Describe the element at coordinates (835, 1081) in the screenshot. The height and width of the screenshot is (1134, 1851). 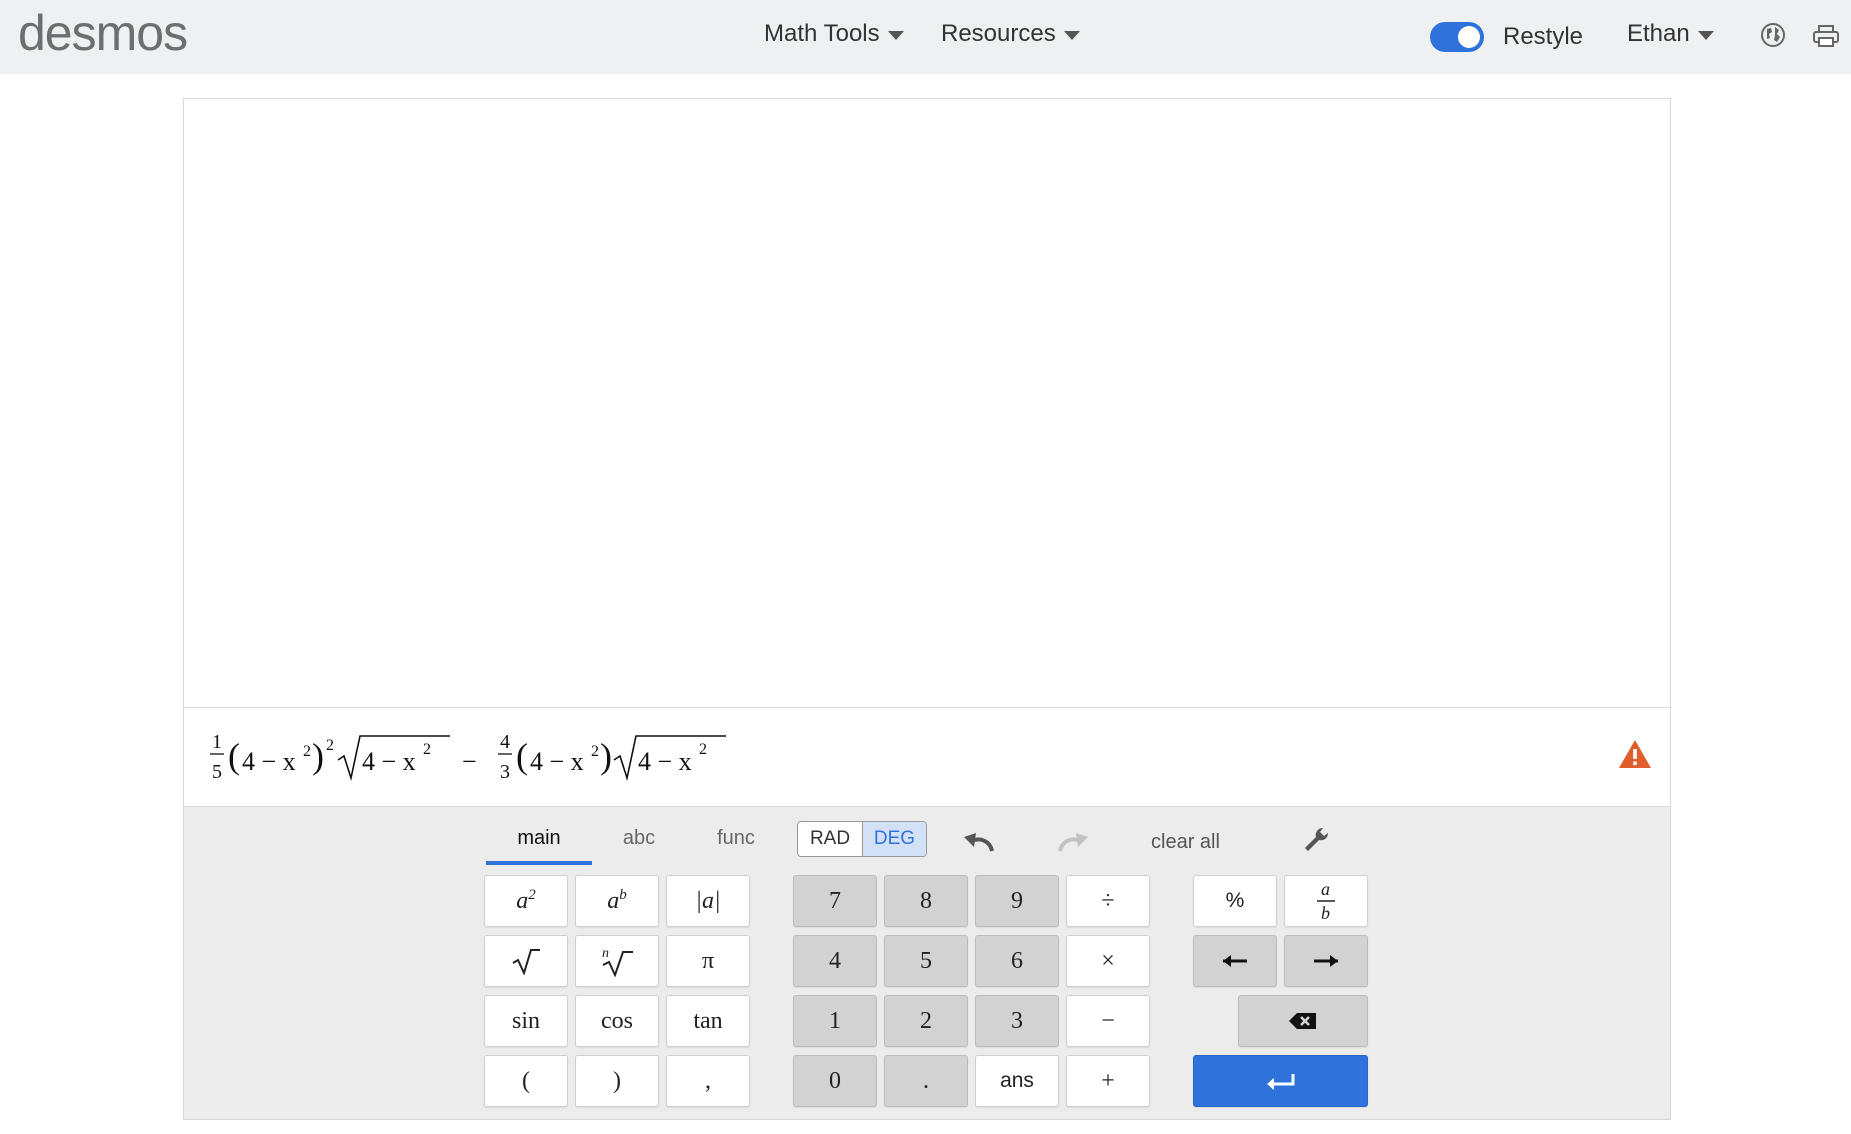
I see `digit-0-key: 0` at that location.